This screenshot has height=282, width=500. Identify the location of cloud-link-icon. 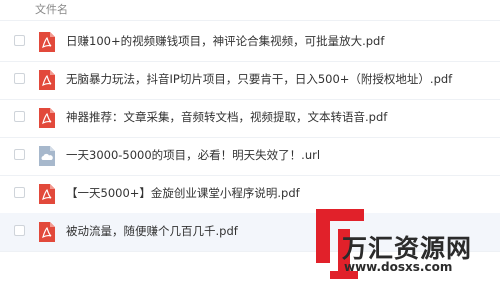
(47, 156).